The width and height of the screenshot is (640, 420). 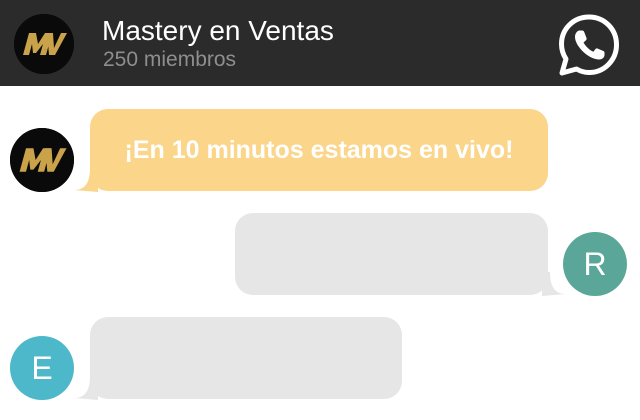 What do you see at coordinates (218, 30) in the screenshot?
I see `group-title: Mastery en Ventas` at bounding box center [218, 30].